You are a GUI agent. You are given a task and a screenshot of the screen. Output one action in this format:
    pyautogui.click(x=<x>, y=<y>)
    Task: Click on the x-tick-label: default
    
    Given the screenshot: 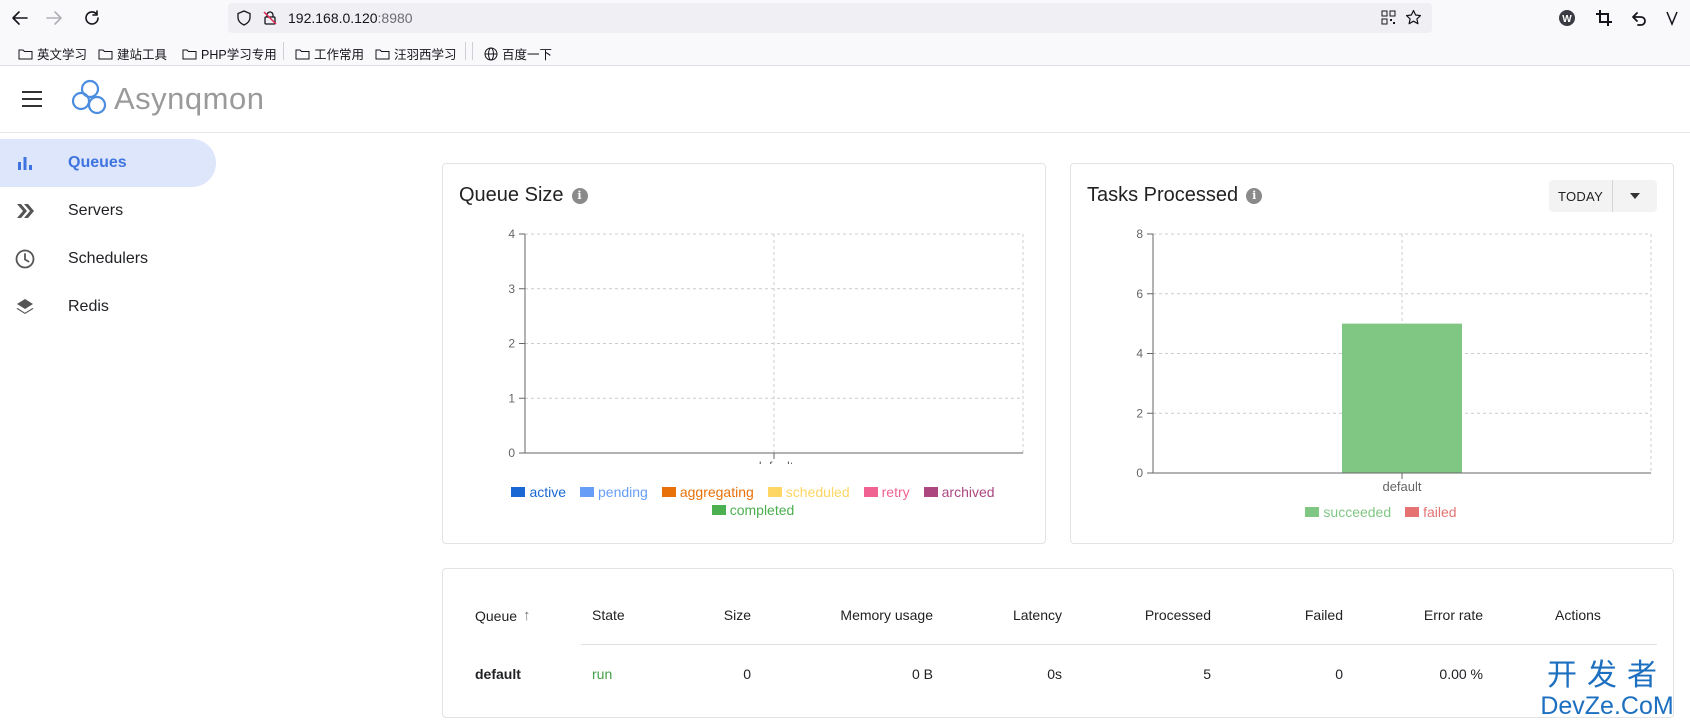 What is the action you would take?
    pyautogui.click(x=1401, y=486)
    